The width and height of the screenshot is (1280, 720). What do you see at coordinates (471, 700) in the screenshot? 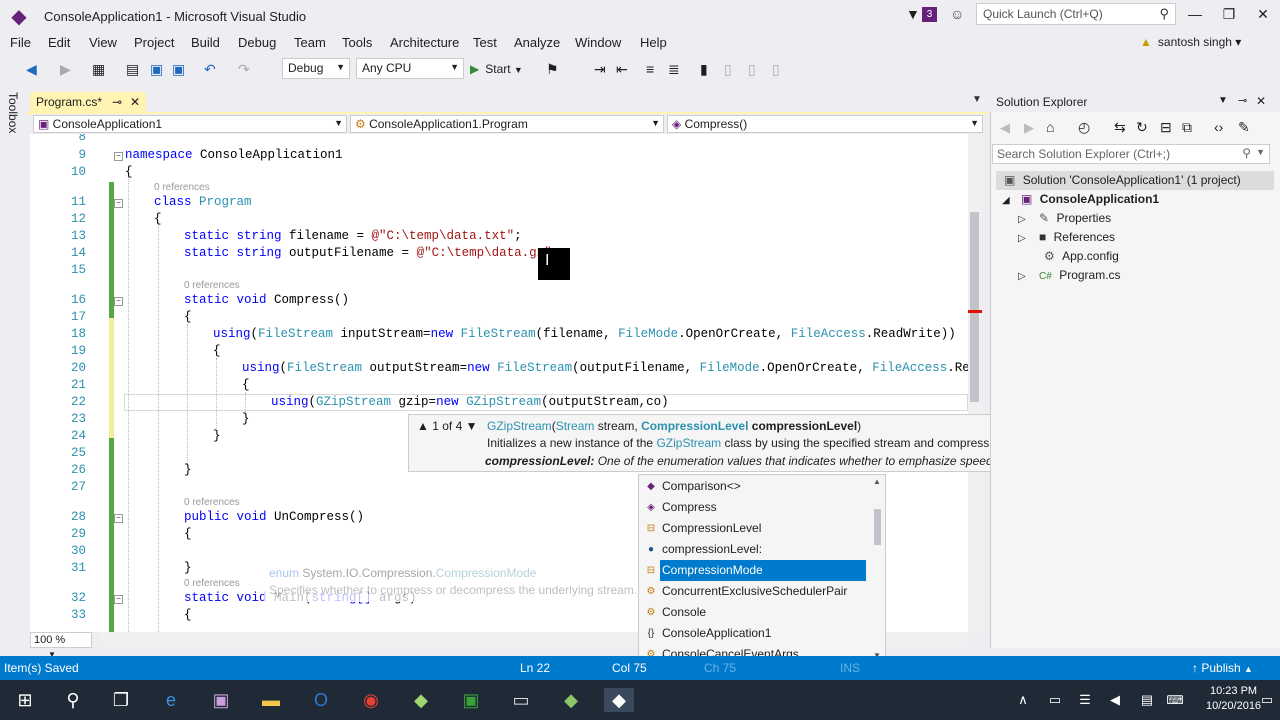
I see `excel-app-icon: ▣` at bounding box center [471, 700].